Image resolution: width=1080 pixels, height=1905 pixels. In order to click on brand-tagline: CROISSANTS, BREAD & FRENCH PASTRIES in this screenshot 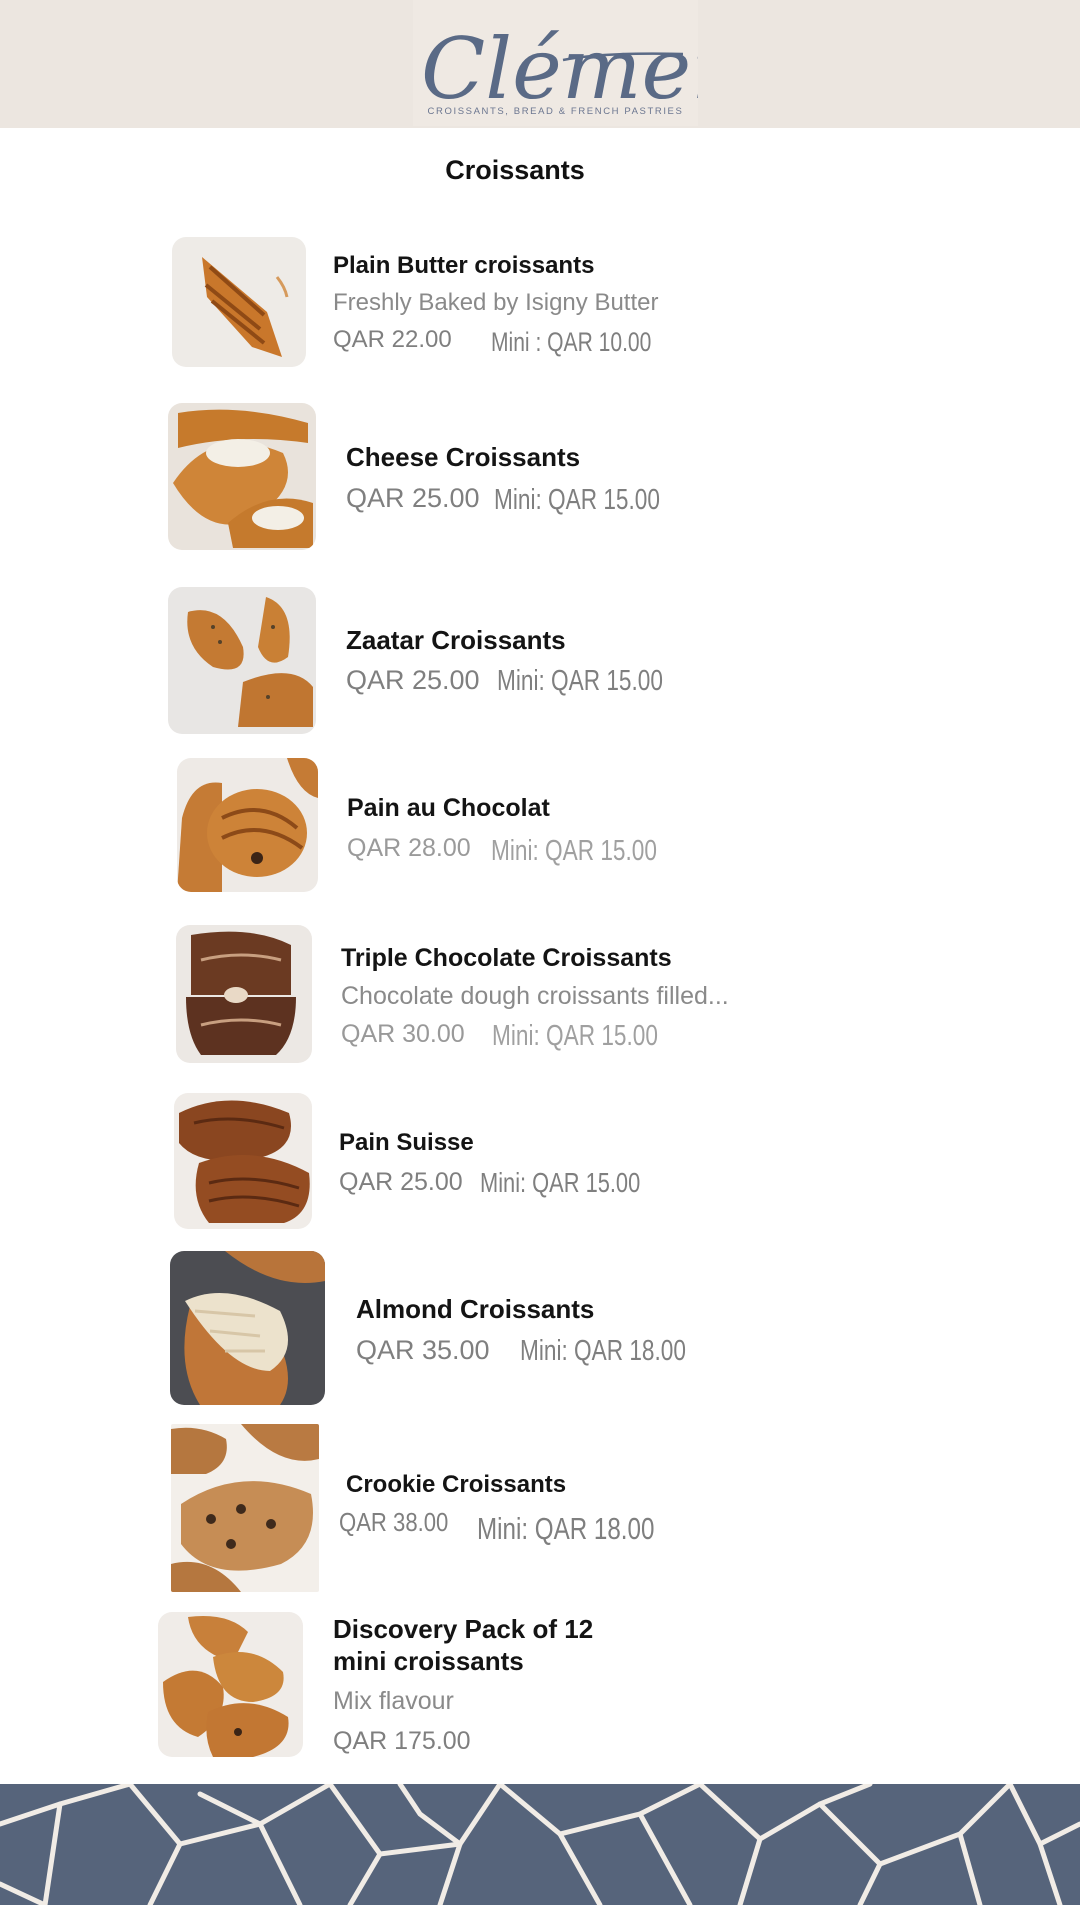, I will do `click(555, 111)`.